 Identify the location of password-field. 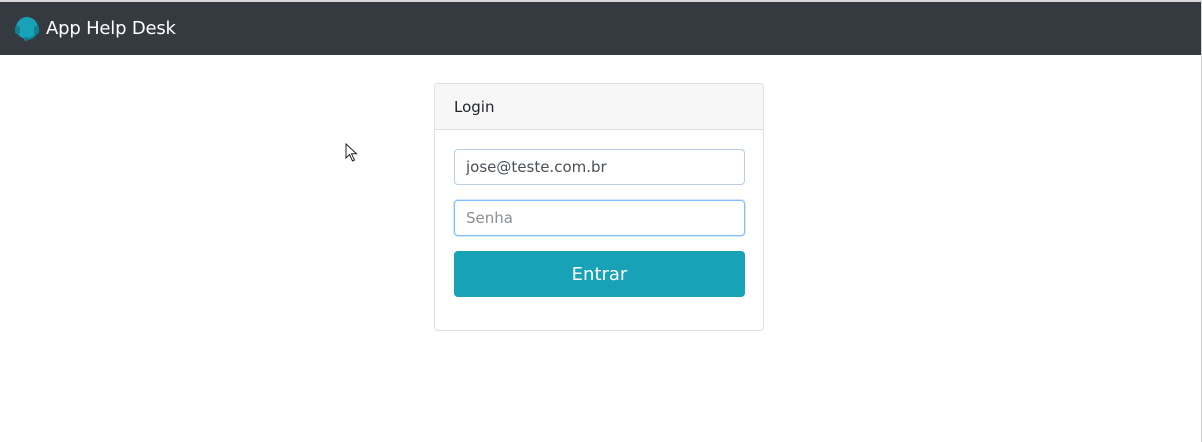
(599, 218).